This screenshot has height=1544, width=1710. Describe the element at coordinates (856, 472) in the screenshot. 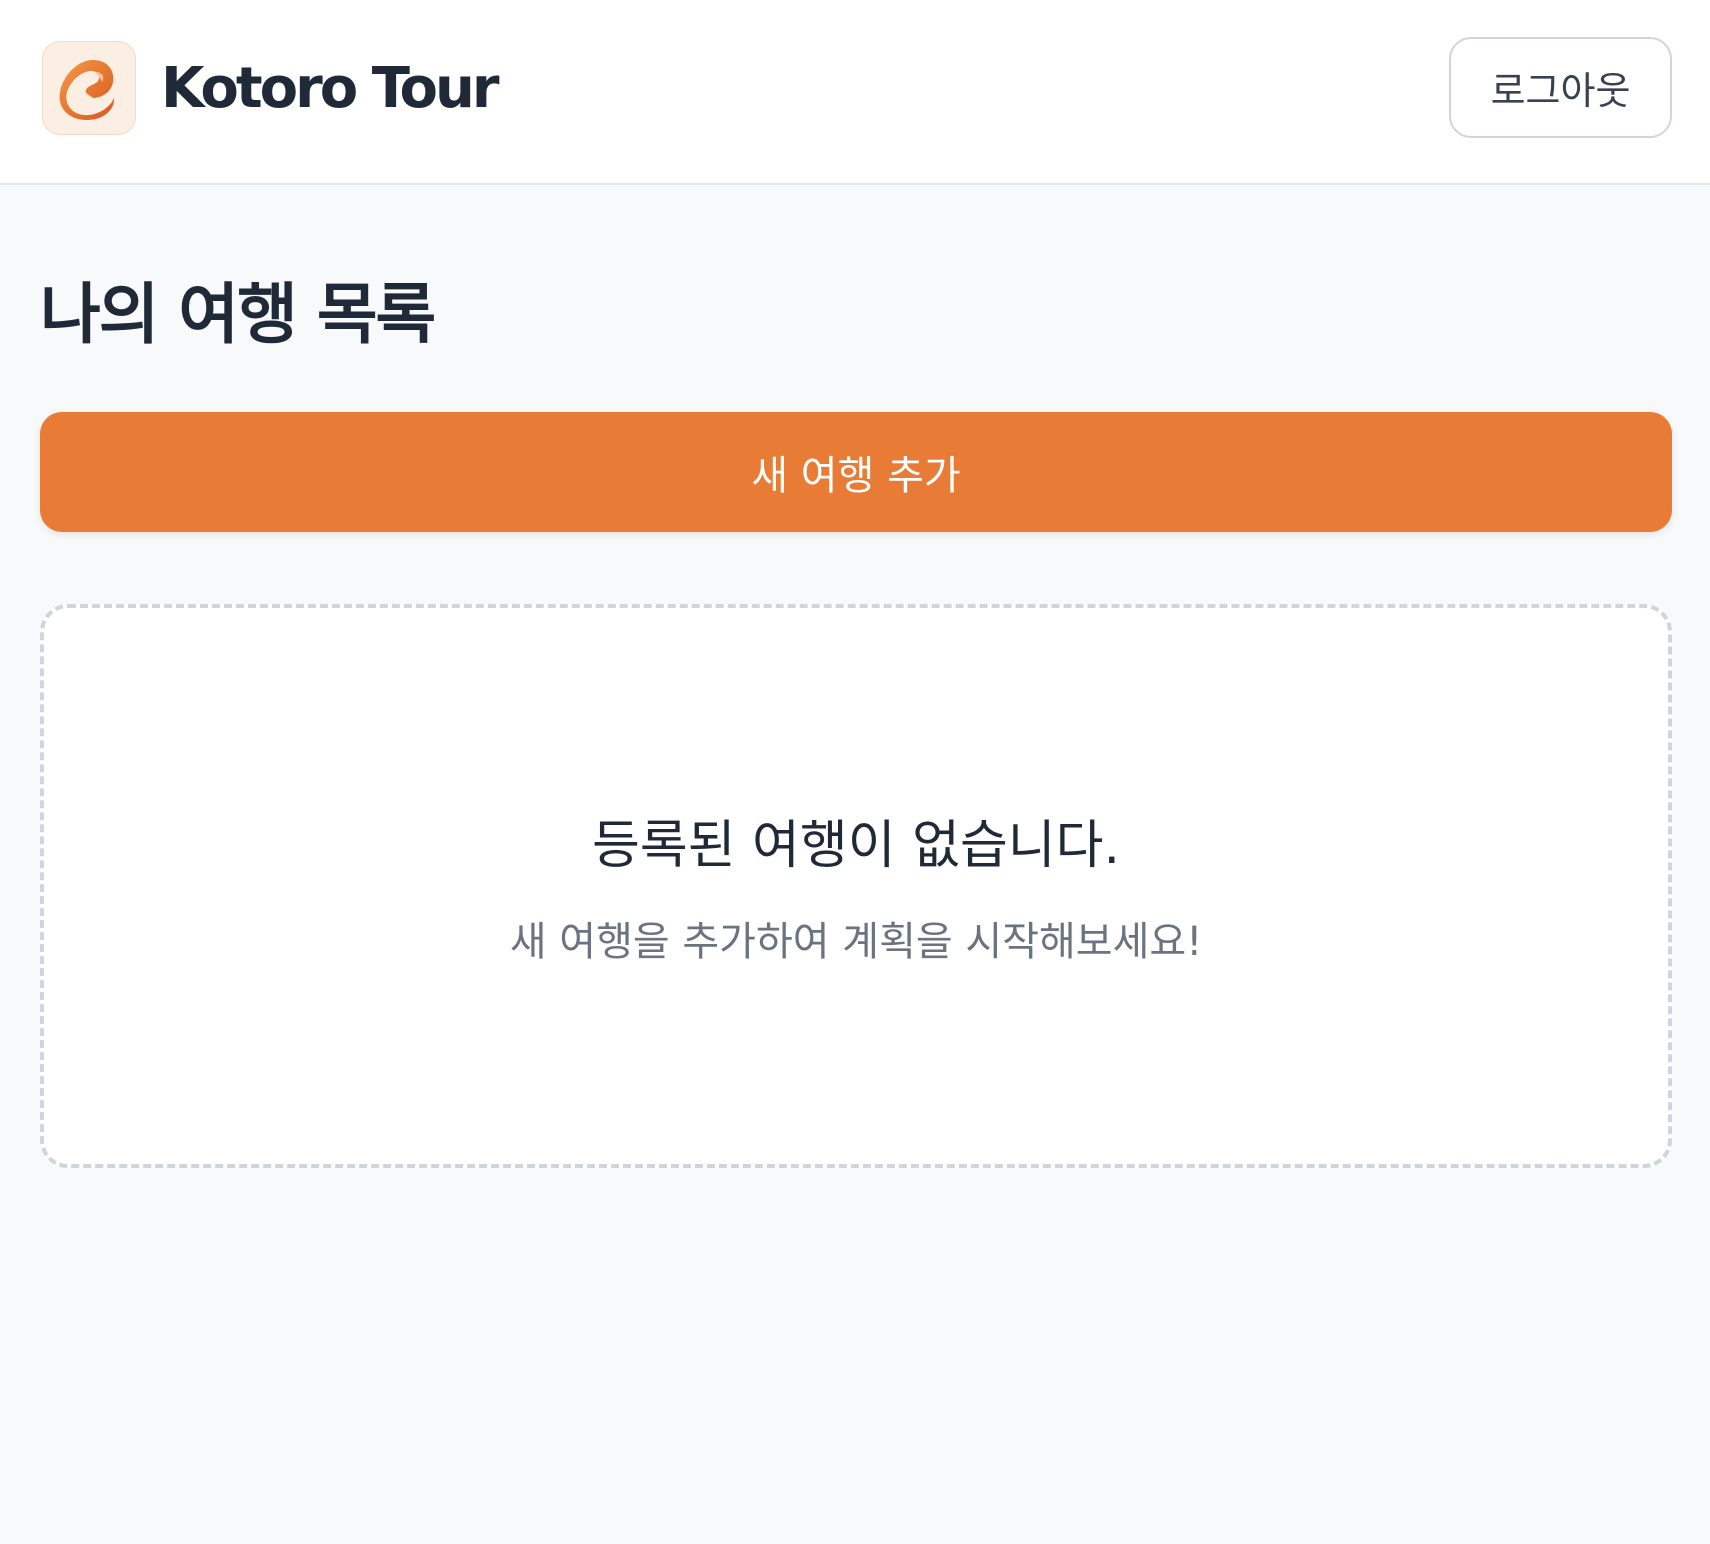

I see `add-trip-button: 새 여행 추가` at that location.